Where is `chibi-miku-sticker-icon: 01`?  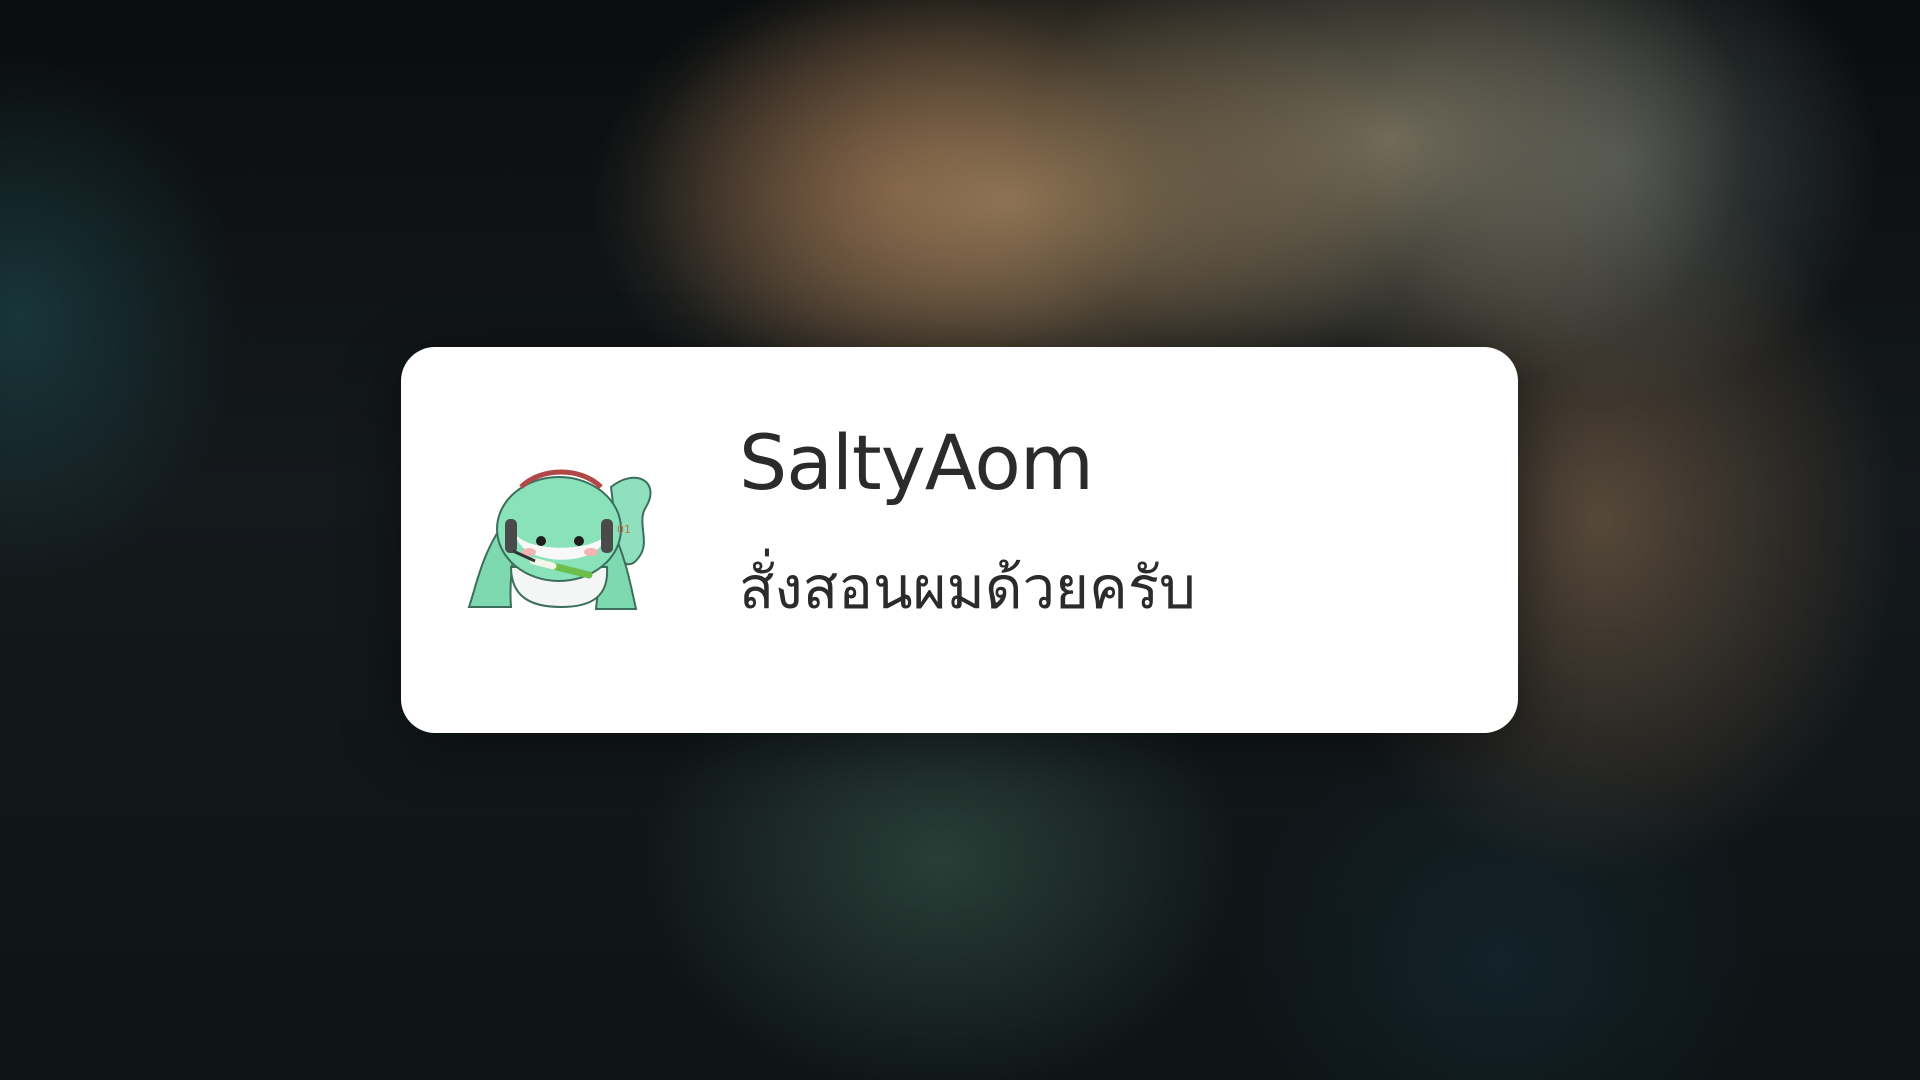 chibi-miku-sticker-icon: 01 is located at coordinates (566, 537).